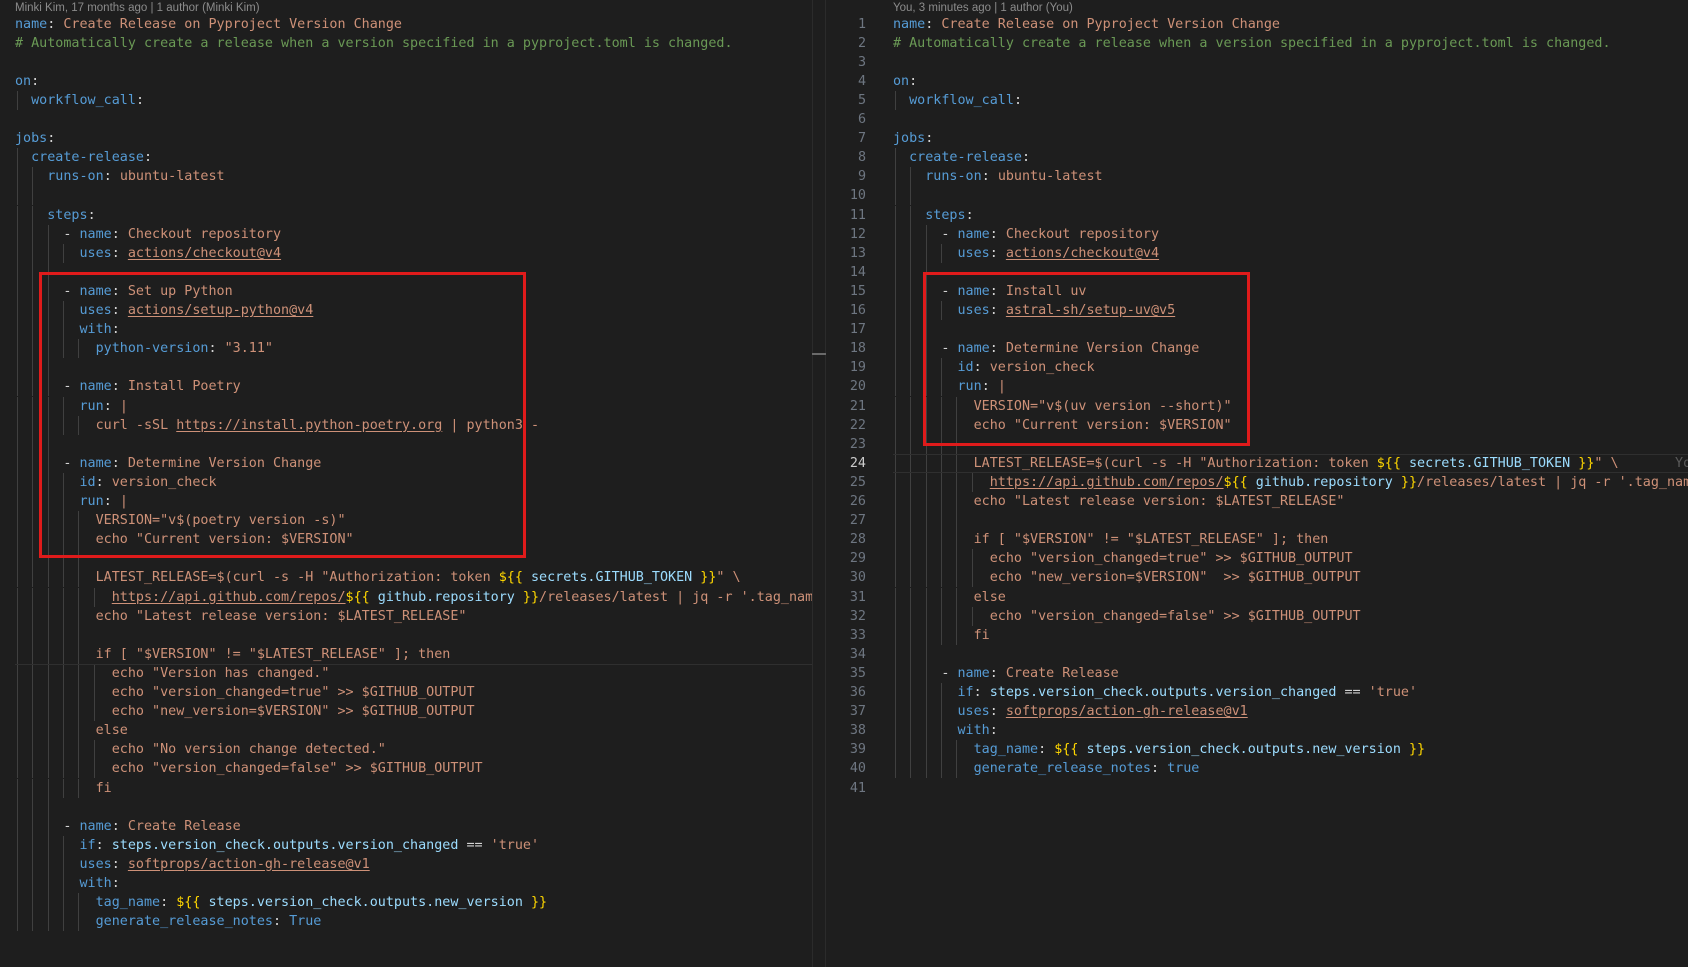 This screenshot has width=1688, height=967. Describe the element at coordinates (846, 253) in the screenshot. I see `line-number: 13` at that location.